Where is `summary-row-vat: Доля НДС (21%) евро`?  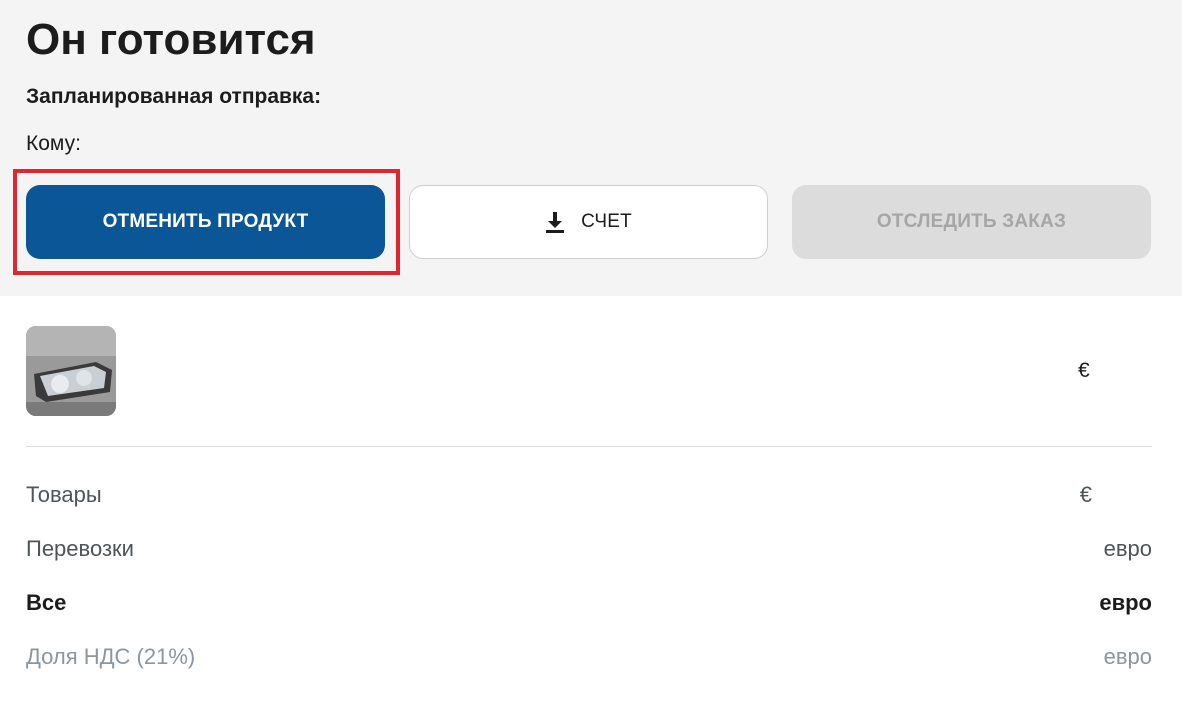 summary-row-vat: Доля НДС (21%) евро is located at coordinates (589, 657).